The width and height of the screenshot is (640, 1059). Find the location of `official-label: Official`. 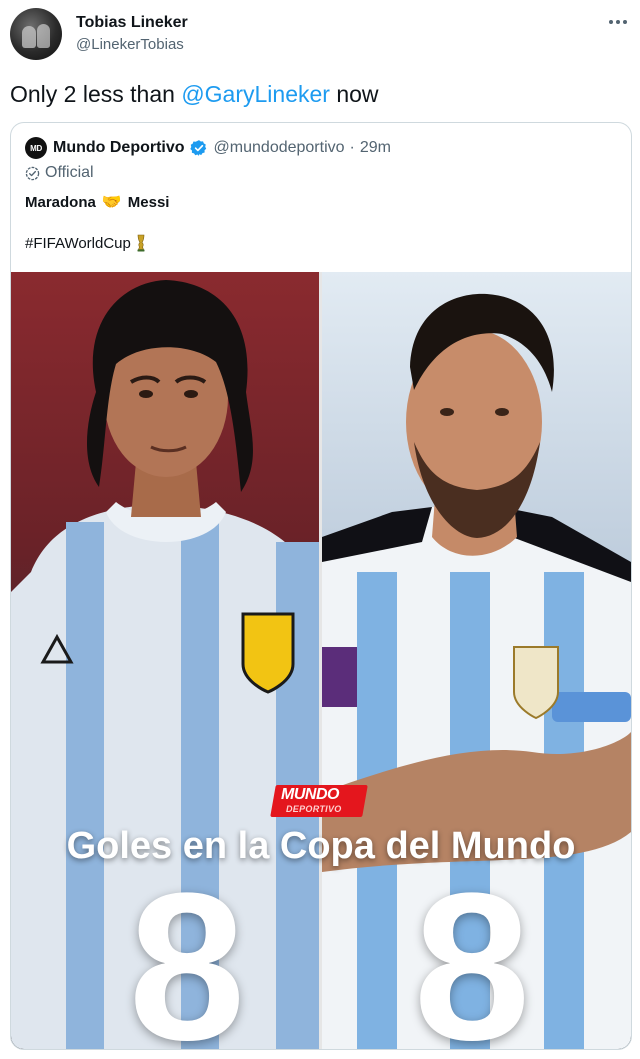

official-label: Official is located at coordinates (59, 173).